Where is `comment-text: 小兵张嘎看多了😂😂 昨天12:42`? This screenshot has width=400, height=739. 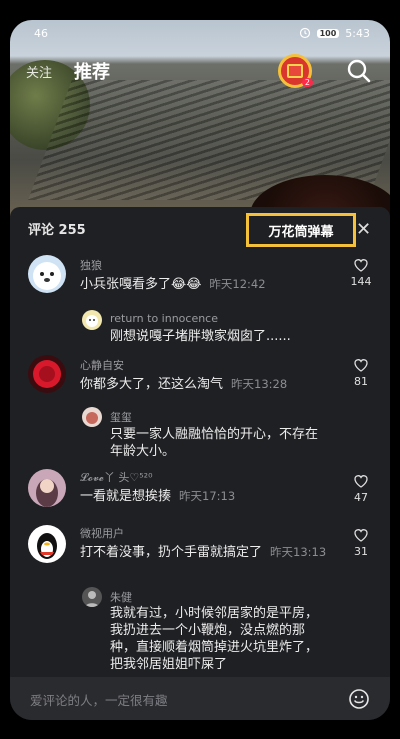 comment-text: 小兵张嘎看多了😂😂 昨天12:42 is located at coordinates (210, 284).